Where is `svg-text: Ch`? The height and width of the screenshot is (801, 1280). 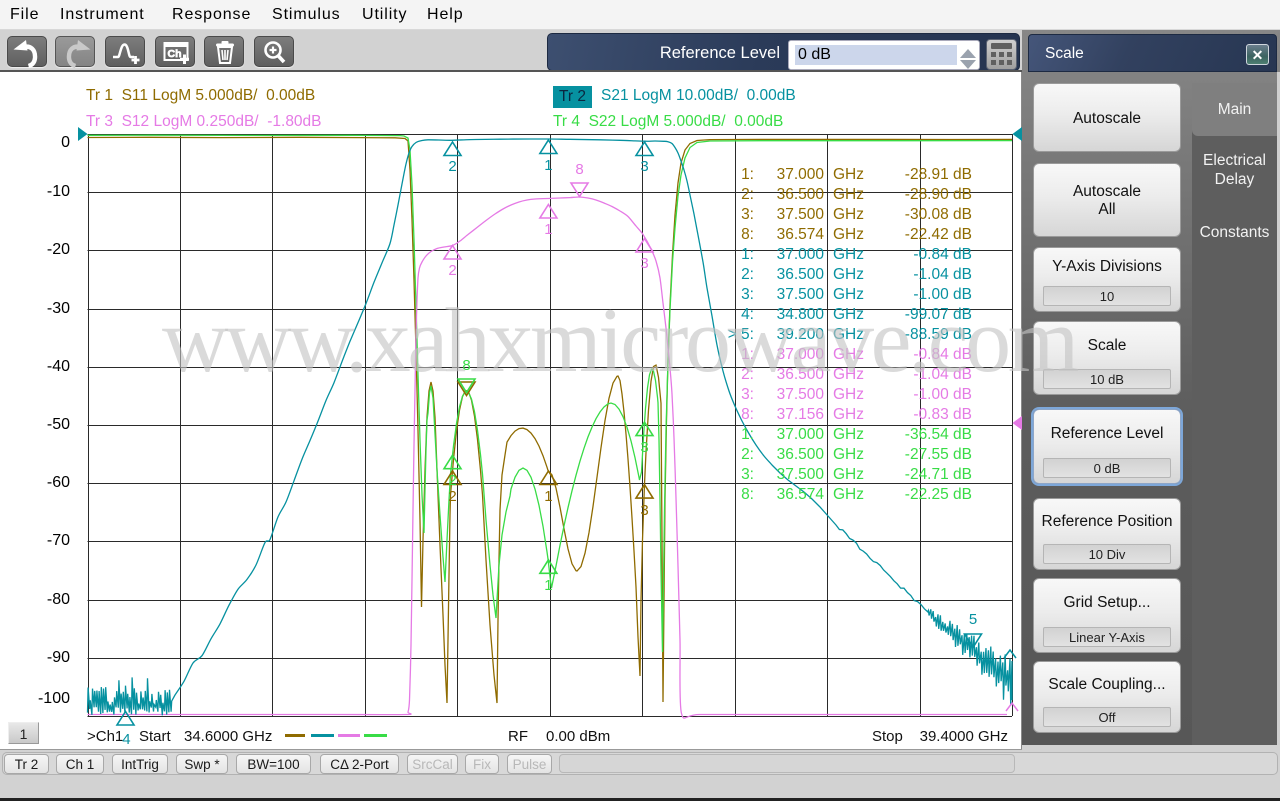 svg-text: Ch is located at coordinates (175, 54).